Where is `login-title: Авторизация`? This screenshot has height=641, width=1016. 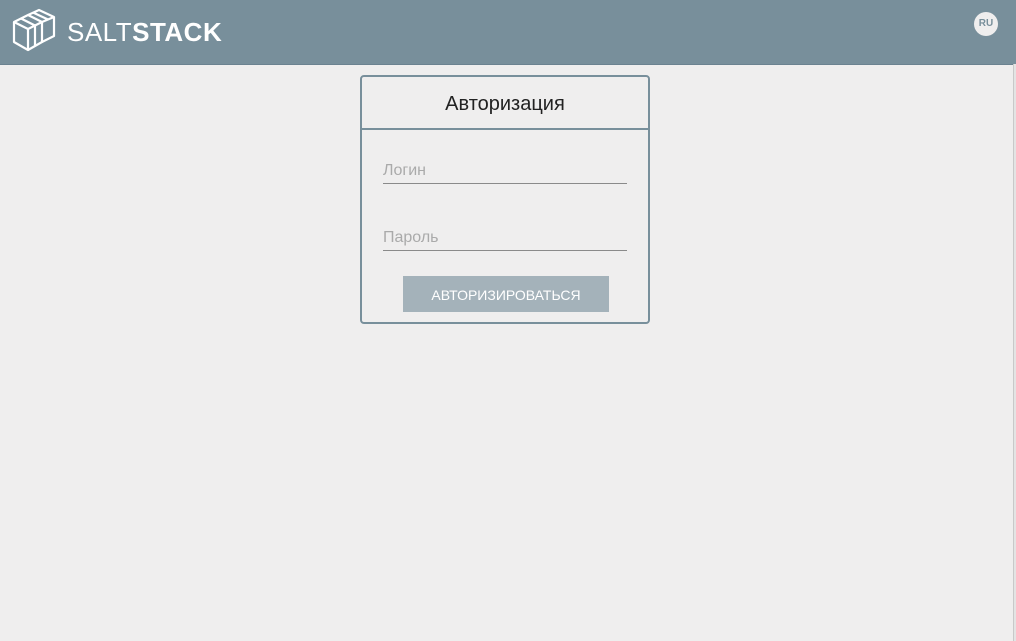
login-title: Авторизация is located at coordinates (505, 103).